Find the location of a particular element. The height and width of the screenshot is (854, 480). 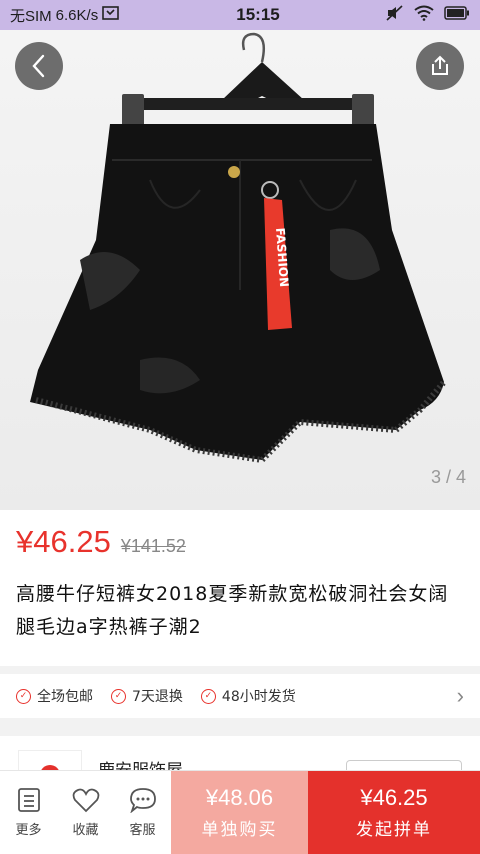

current-price: ¥46.25 is located at coordinates (63, 541).